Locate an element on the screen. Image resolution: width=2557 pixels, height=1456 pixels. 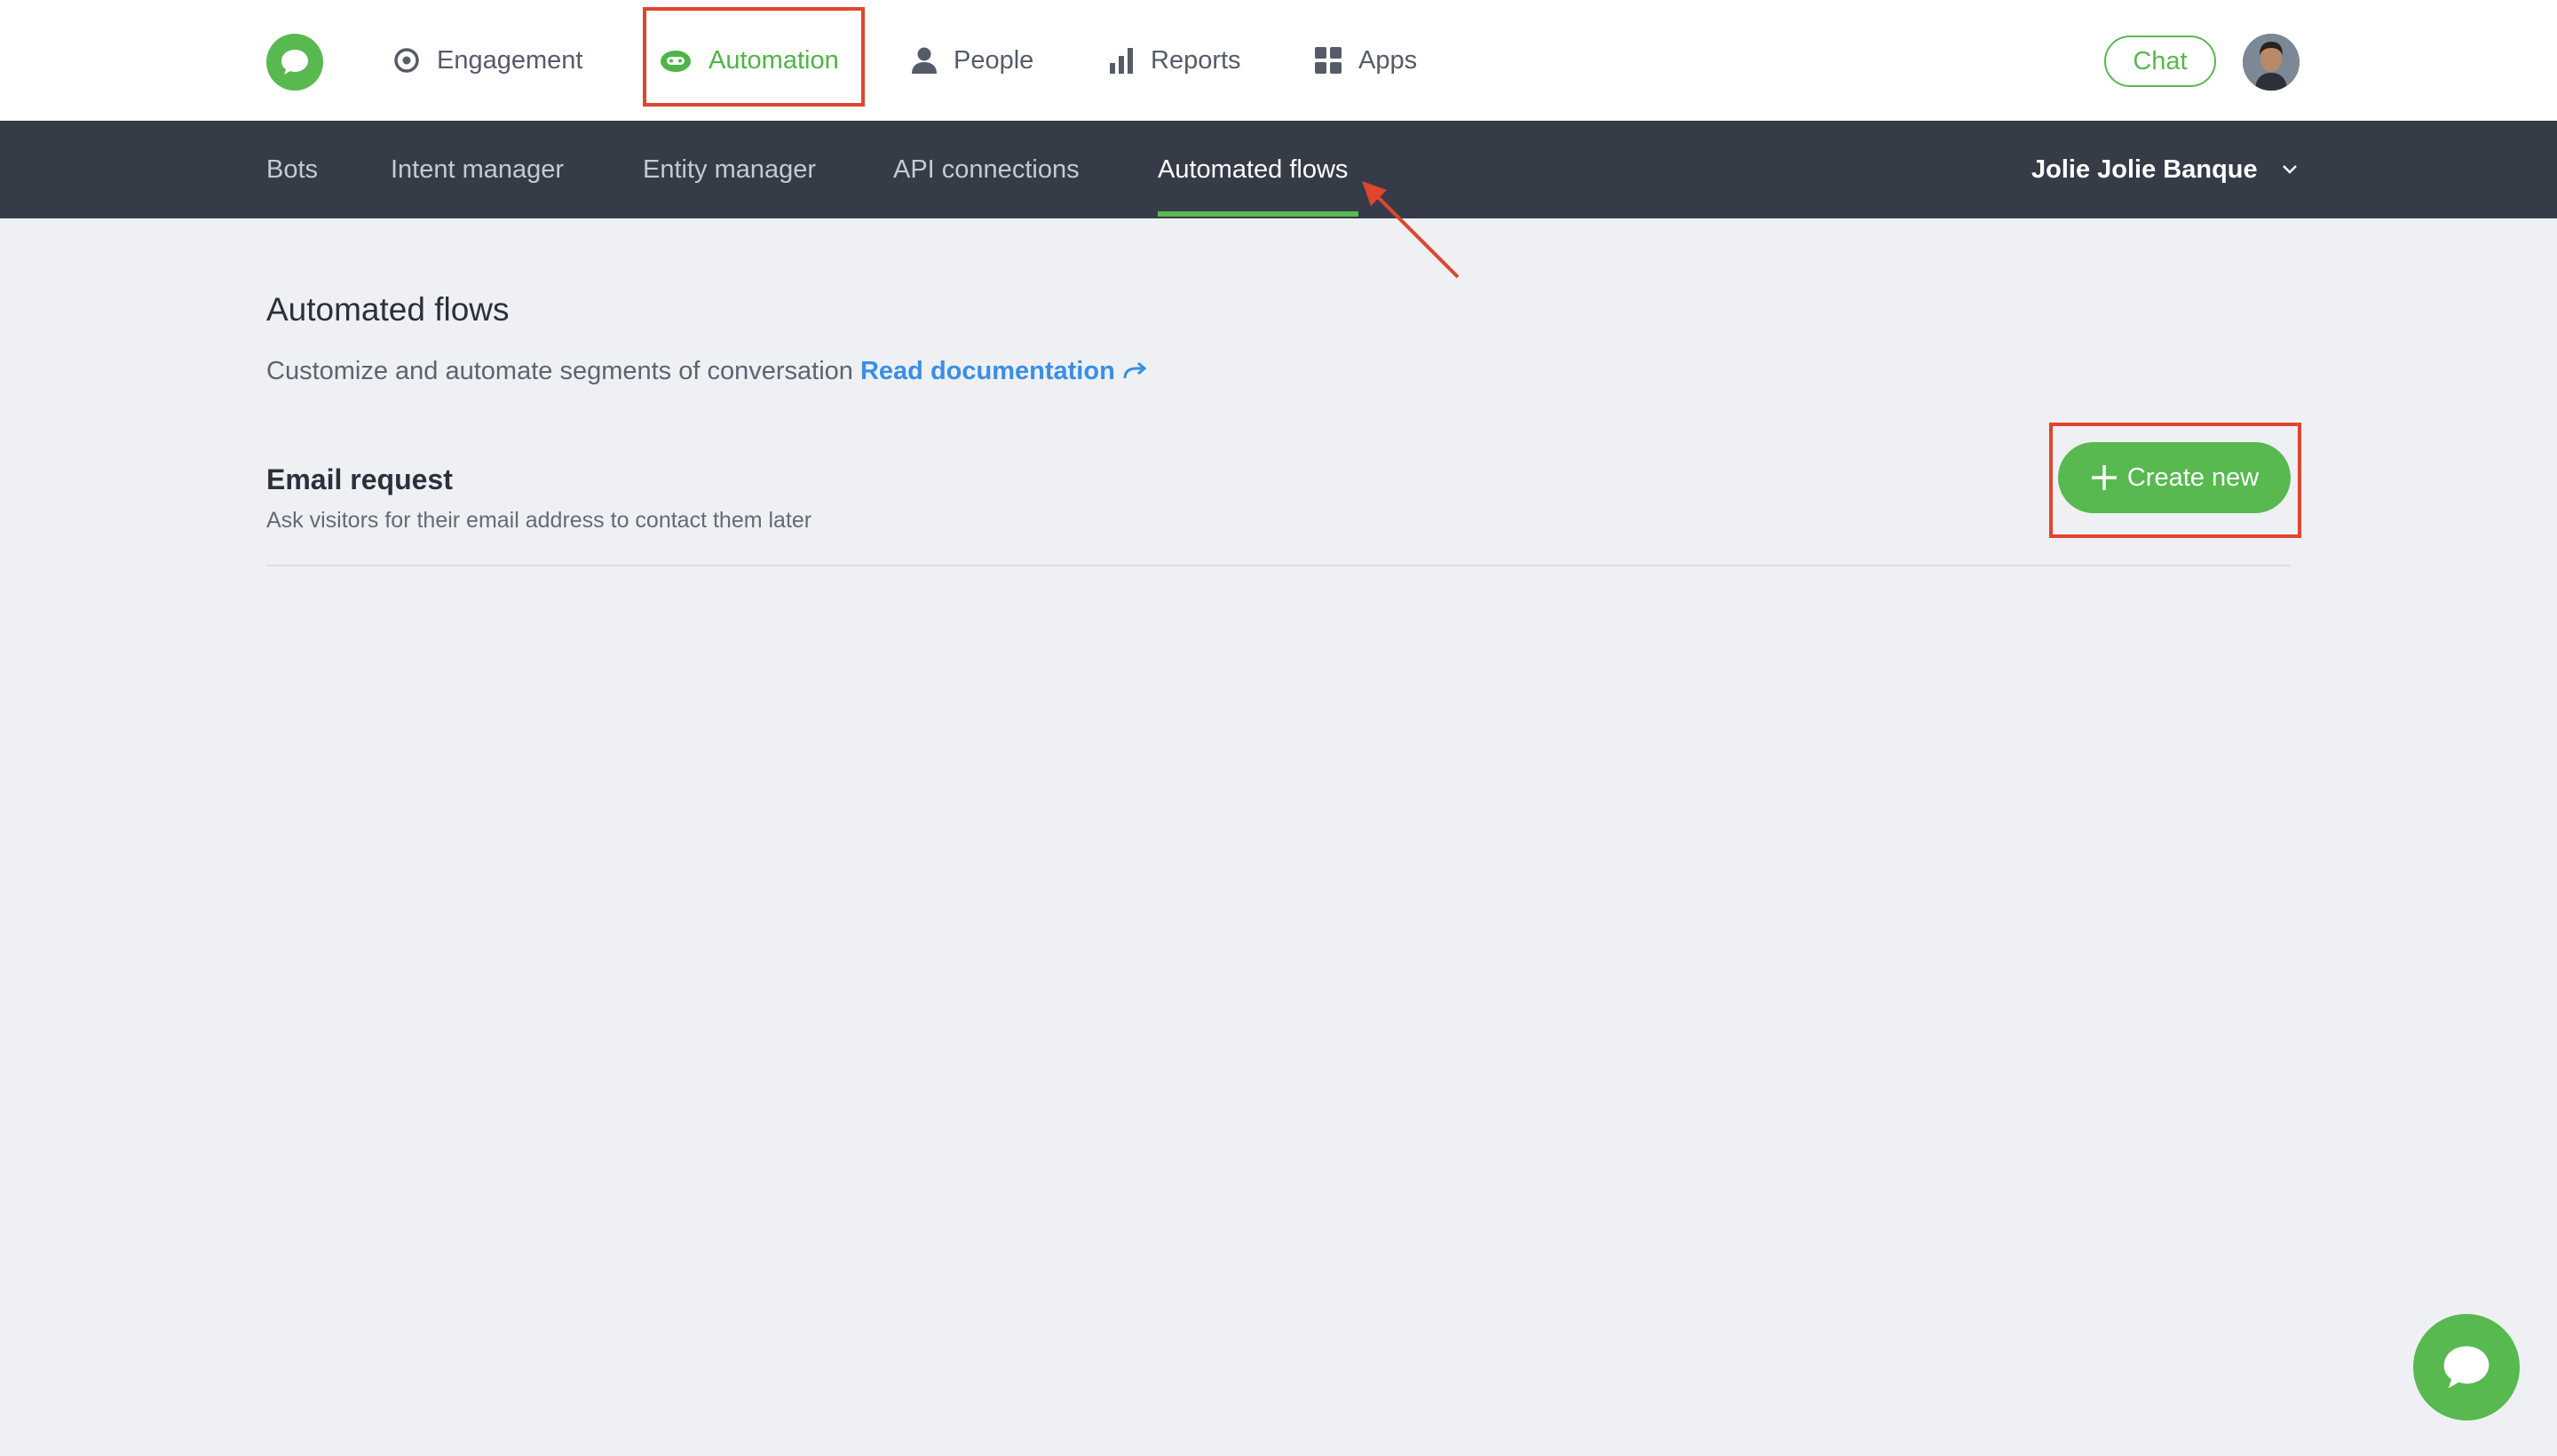
account-switcher: Jolie Jolie Banque is located at coordinates (2165, 169).